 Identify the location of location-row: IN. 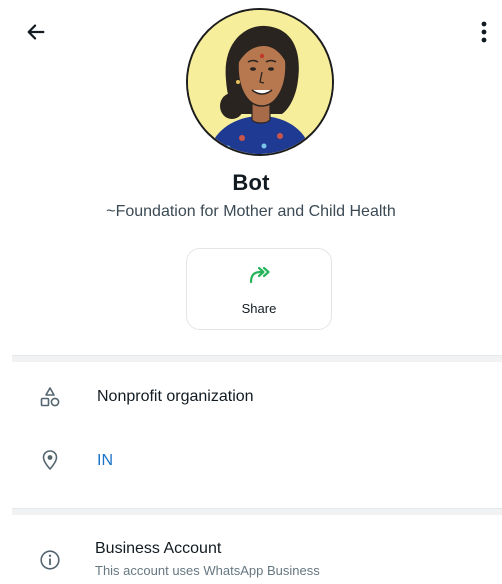
(251, 462).